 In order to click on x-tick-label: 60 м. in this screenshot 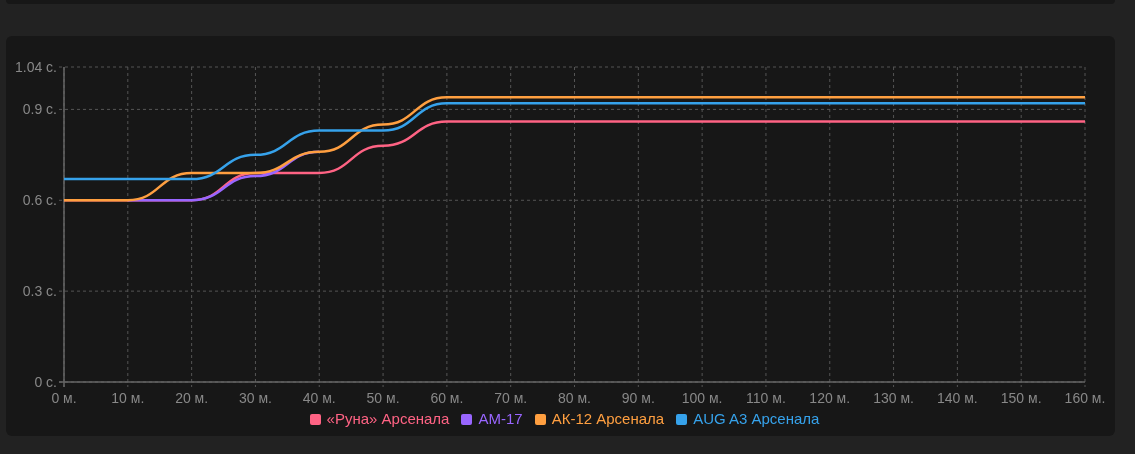, I will do `click(447, 398)`.